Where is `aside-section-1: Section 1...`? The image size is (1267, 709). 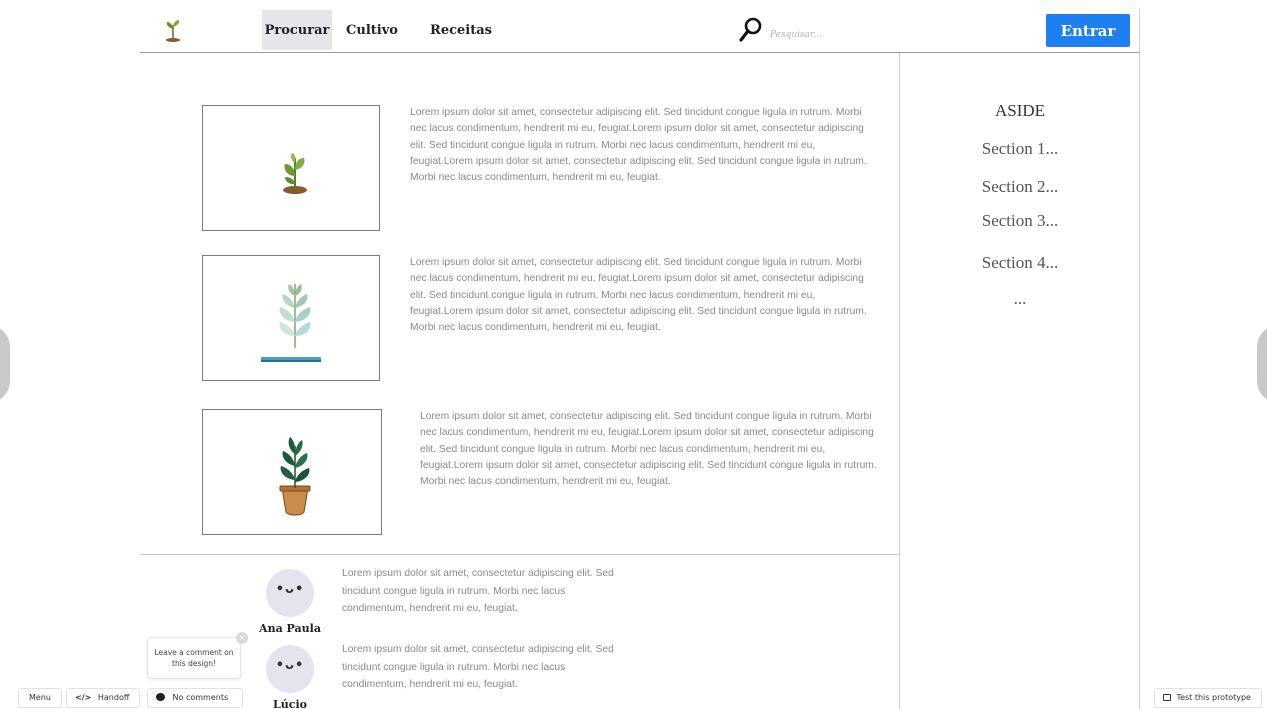 aside-section-1: Section 1... is located at coordinates (1020, 149).